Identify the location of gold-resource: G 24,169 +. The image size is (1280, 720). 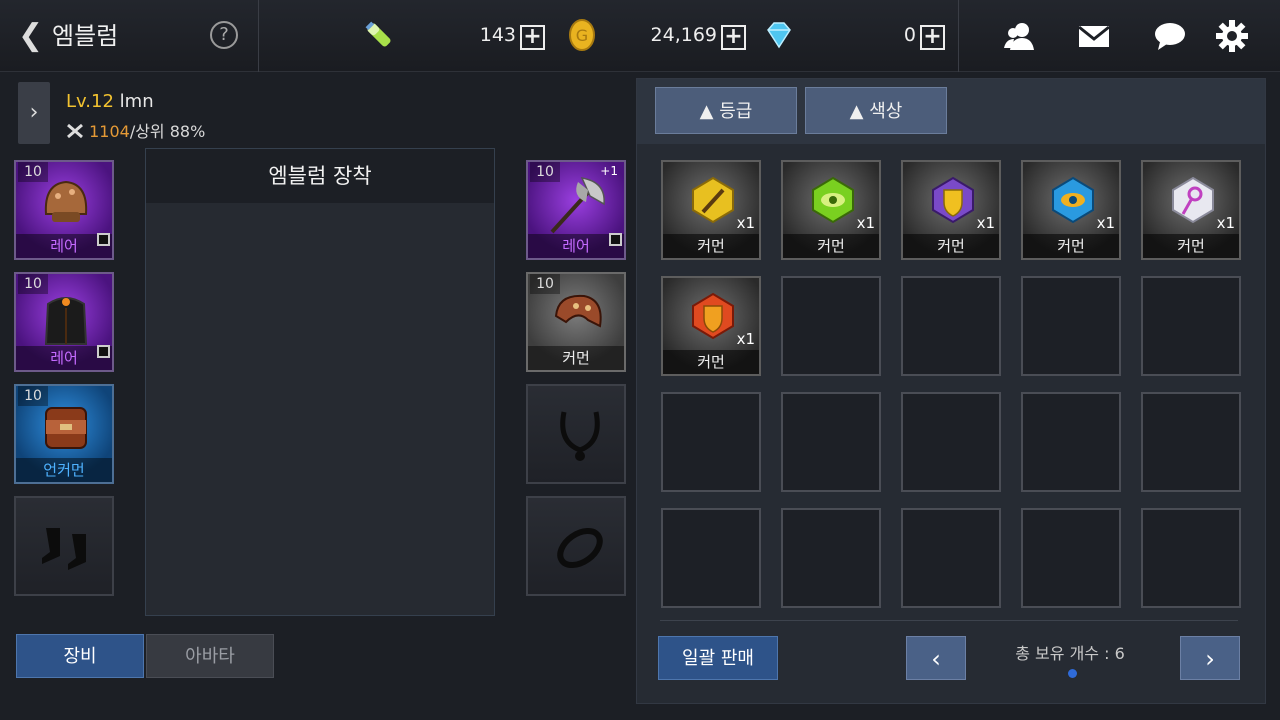
(660, 36).